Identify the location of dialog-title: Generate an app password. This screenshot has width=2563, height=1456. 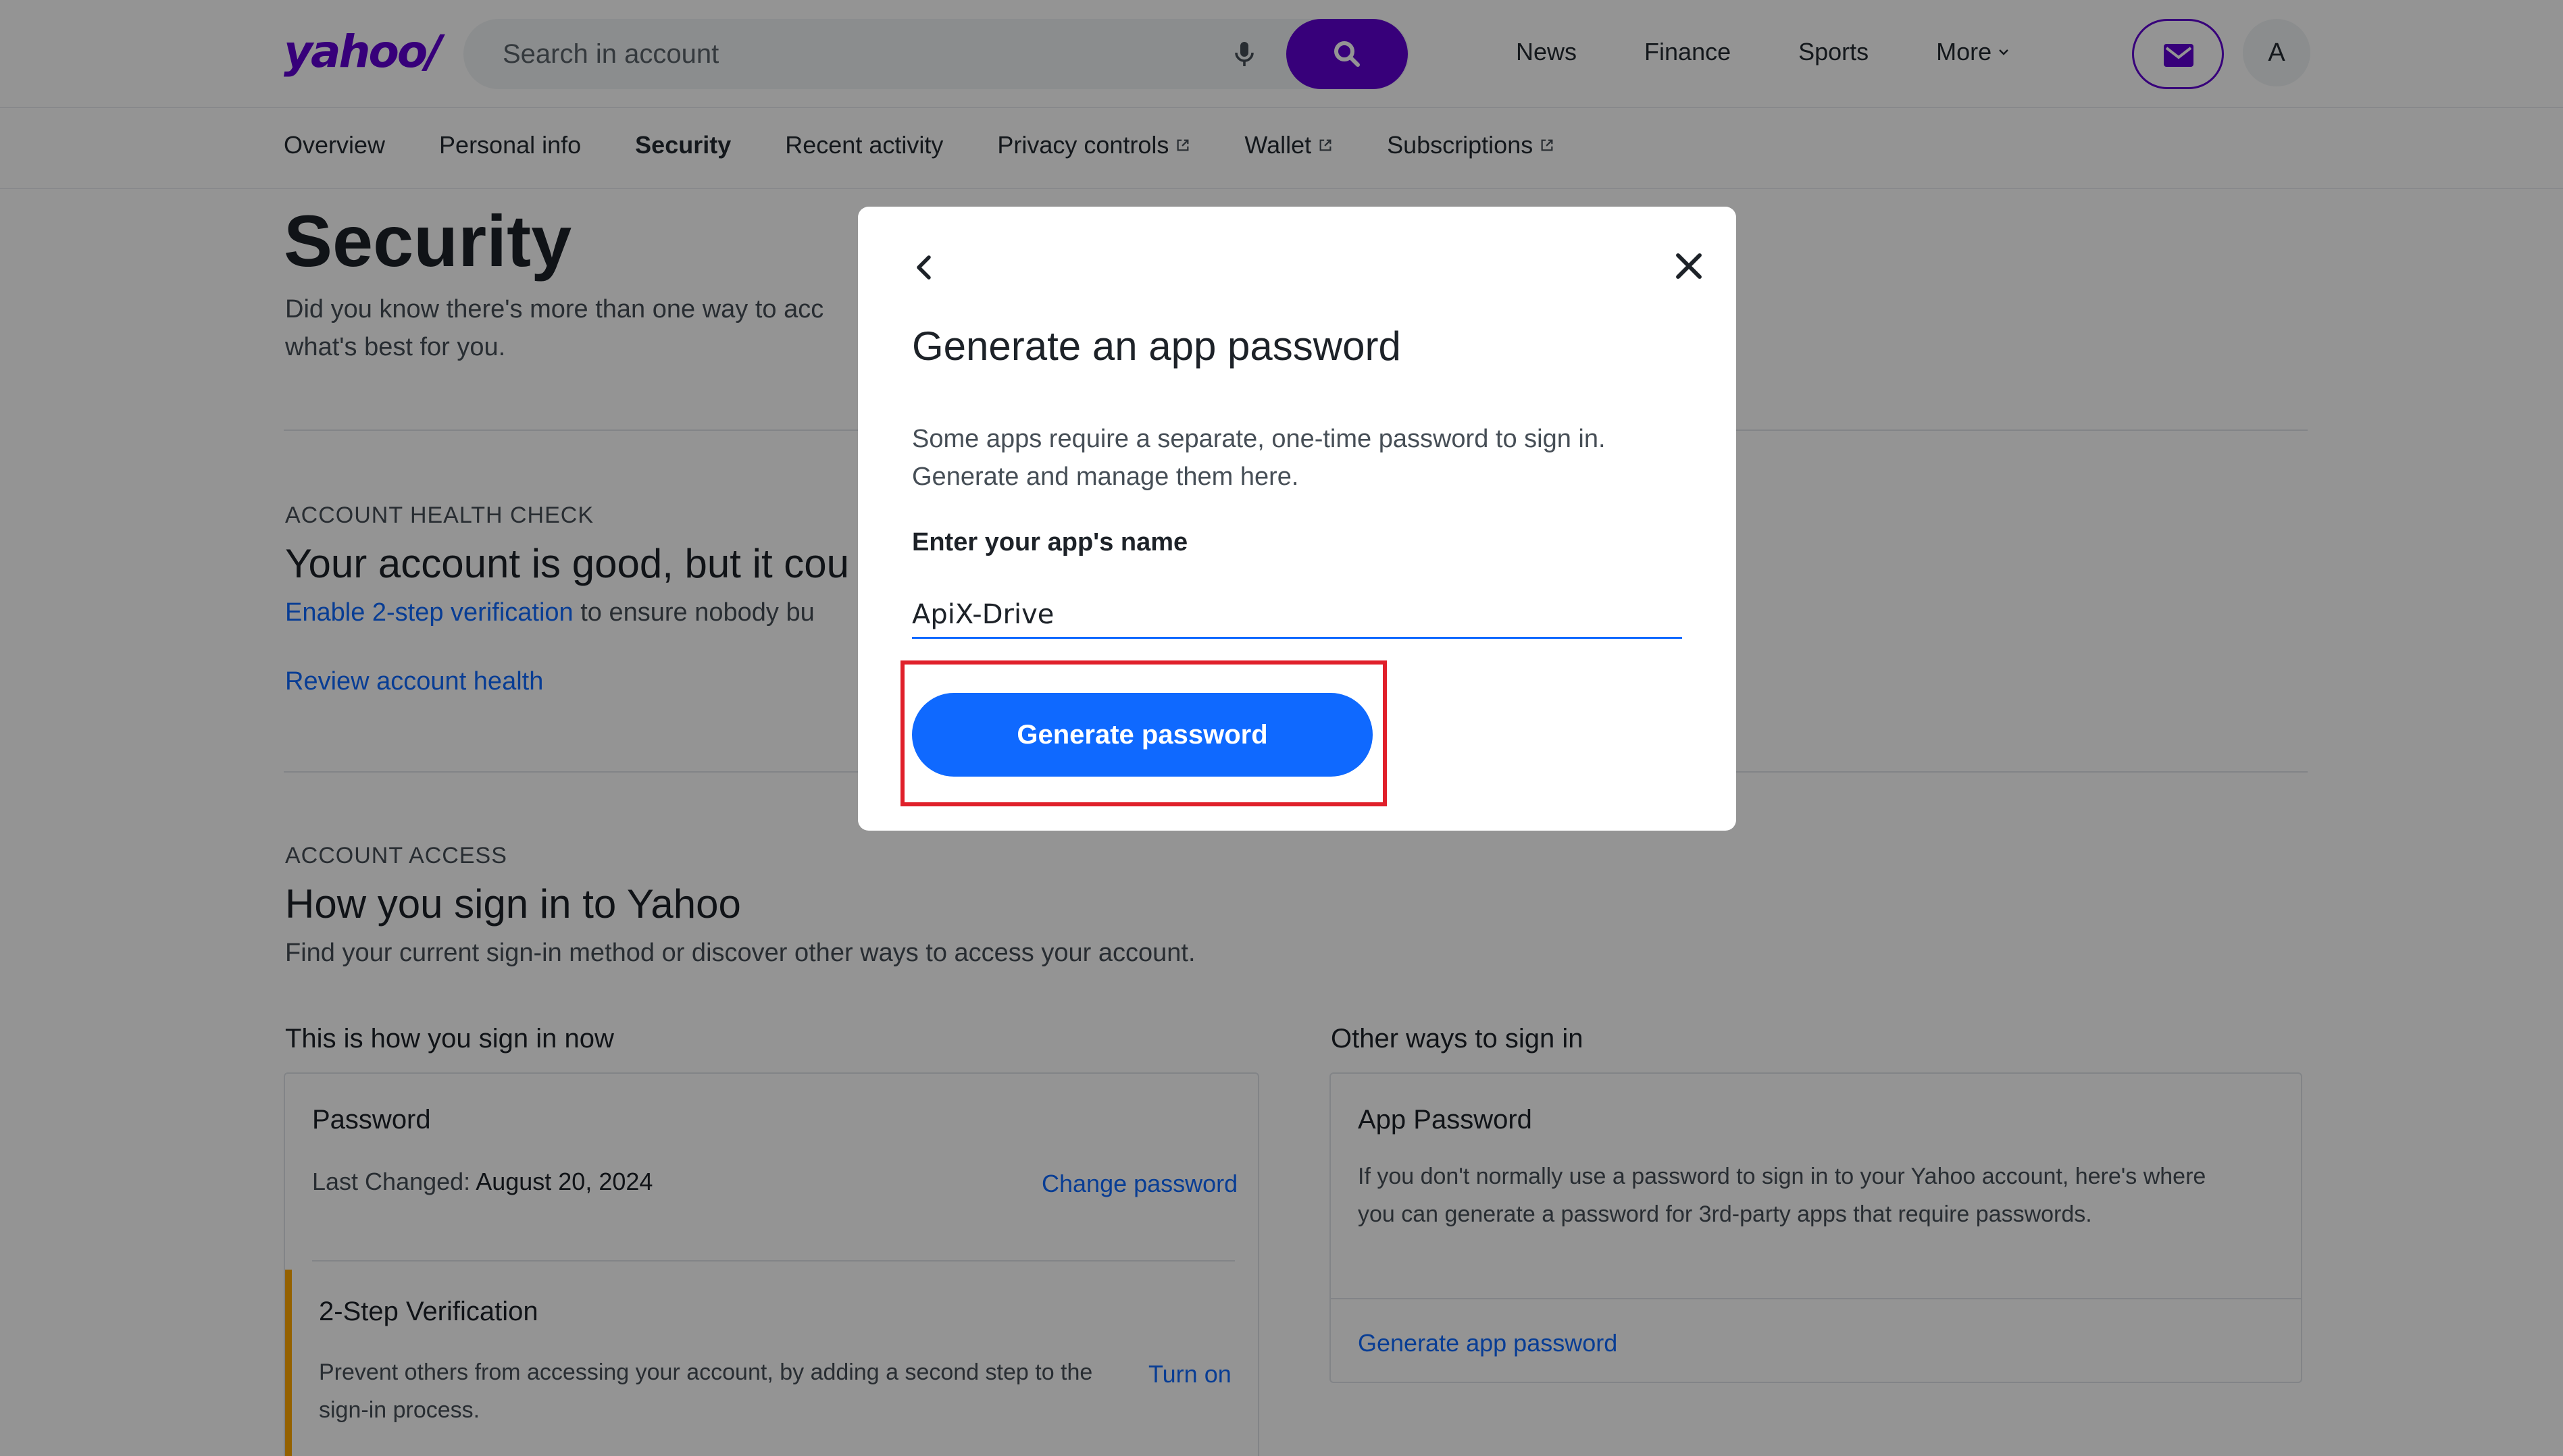
(1156, 346).